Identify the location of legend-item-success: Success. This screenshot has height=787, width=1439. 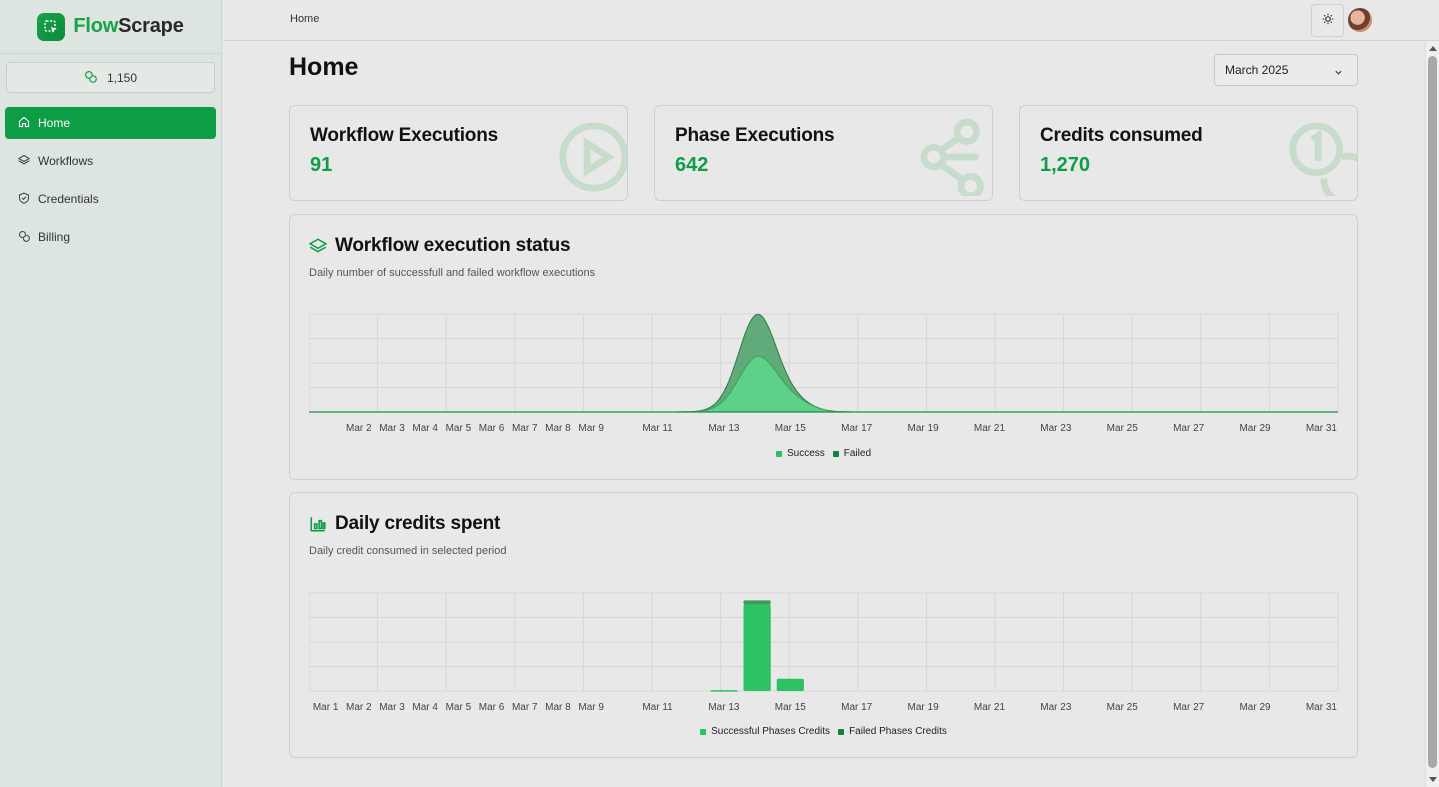
(800, 453).